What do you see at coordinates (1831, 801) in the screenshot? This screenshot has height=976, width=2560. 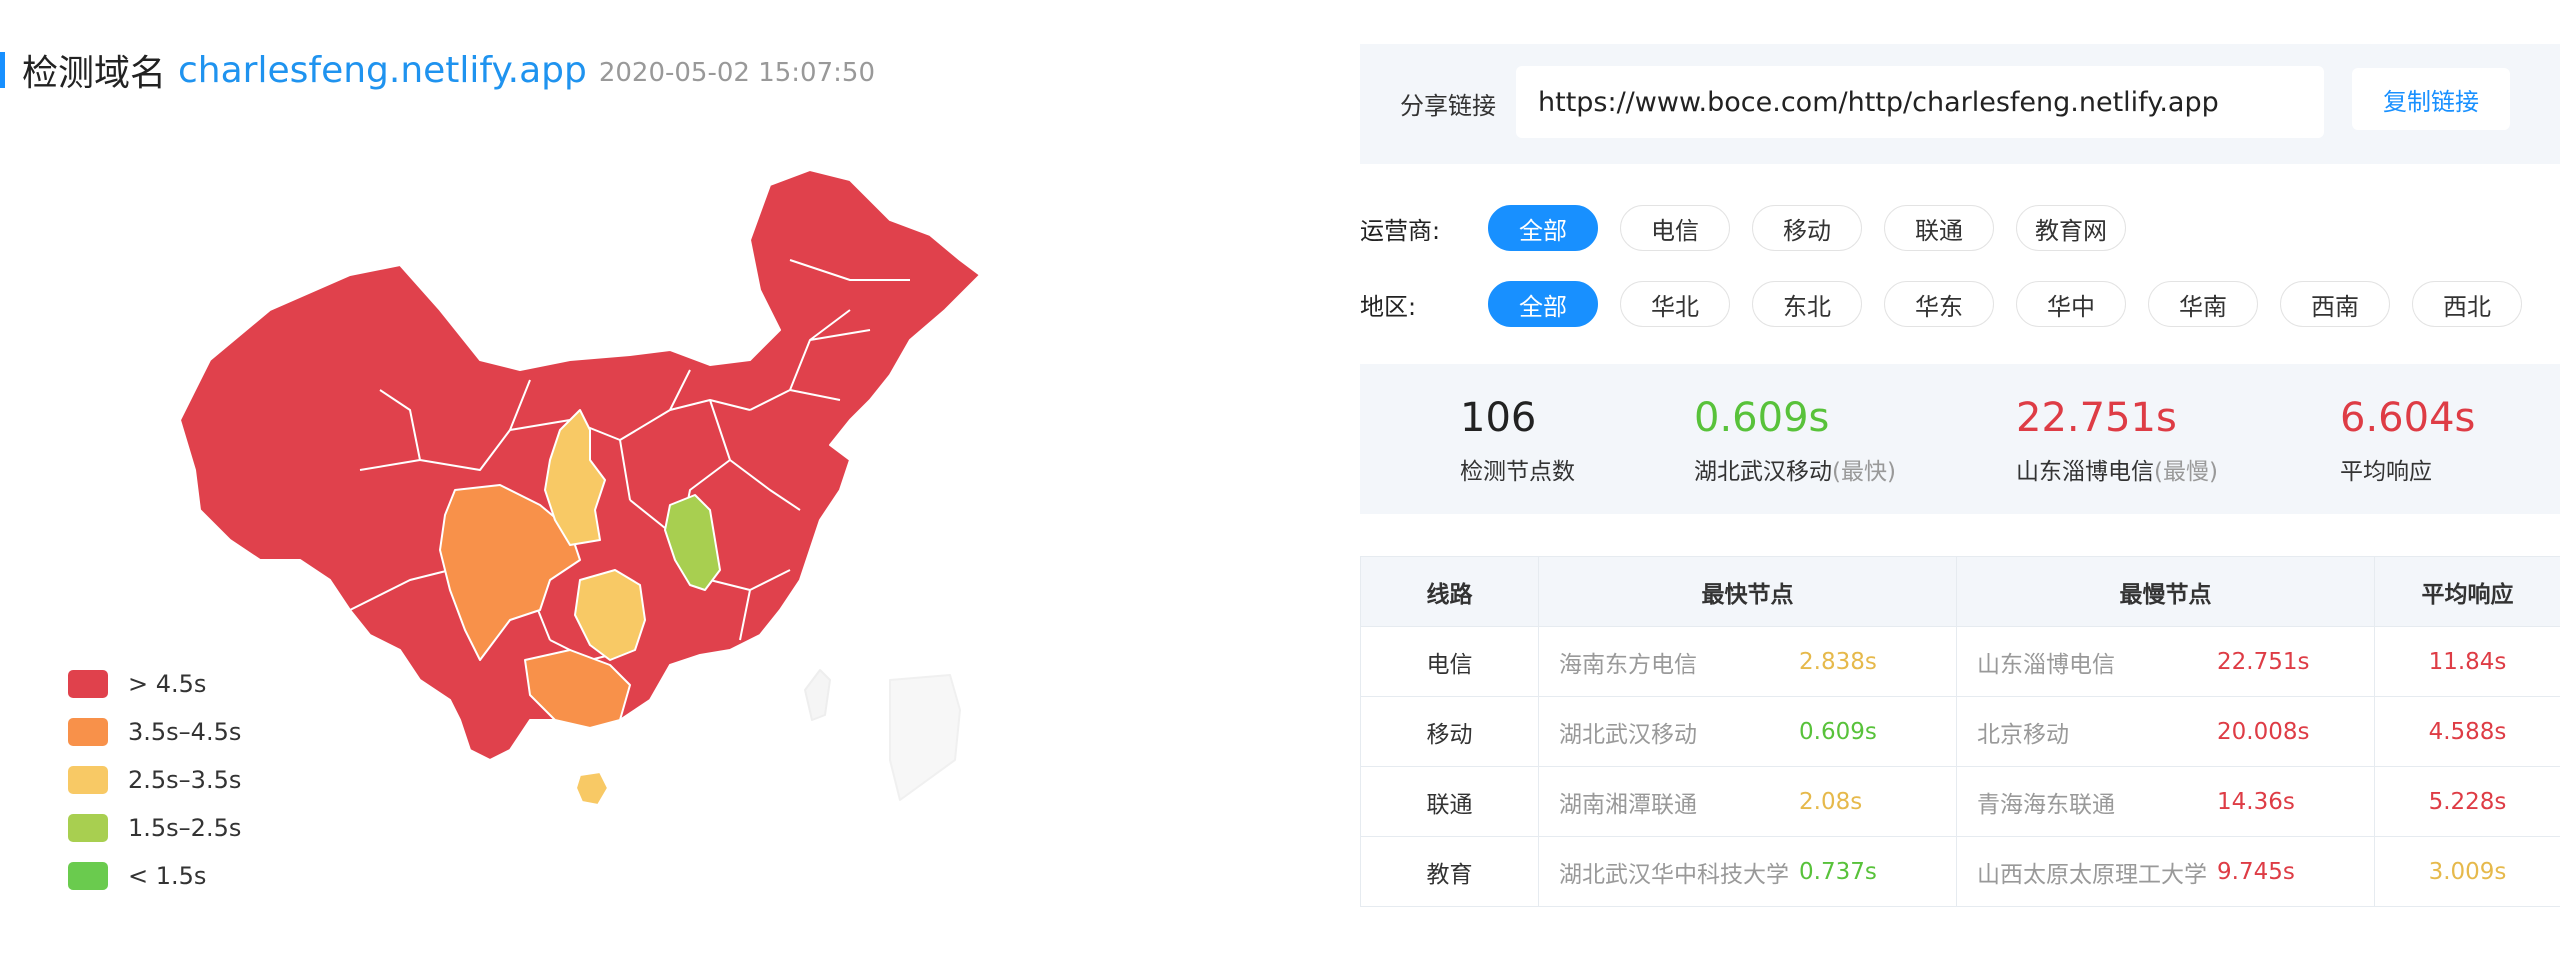 I see `fastest-node-time: 2.08s` at bounding box center [1831, 801].